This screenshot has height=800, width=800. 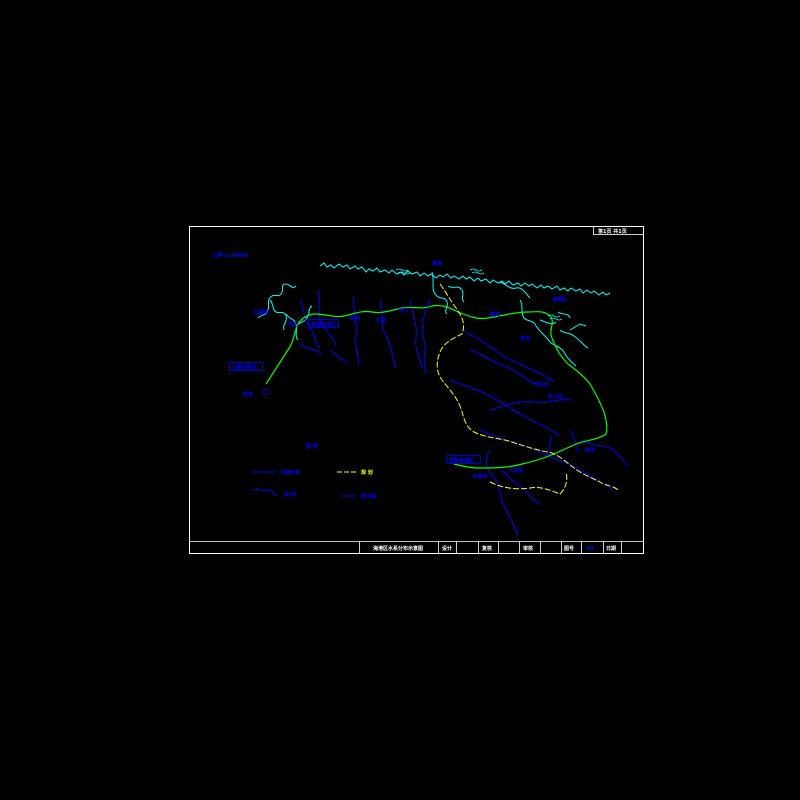 I want to click on place-label: 沙河, so click(x=403, y=310).